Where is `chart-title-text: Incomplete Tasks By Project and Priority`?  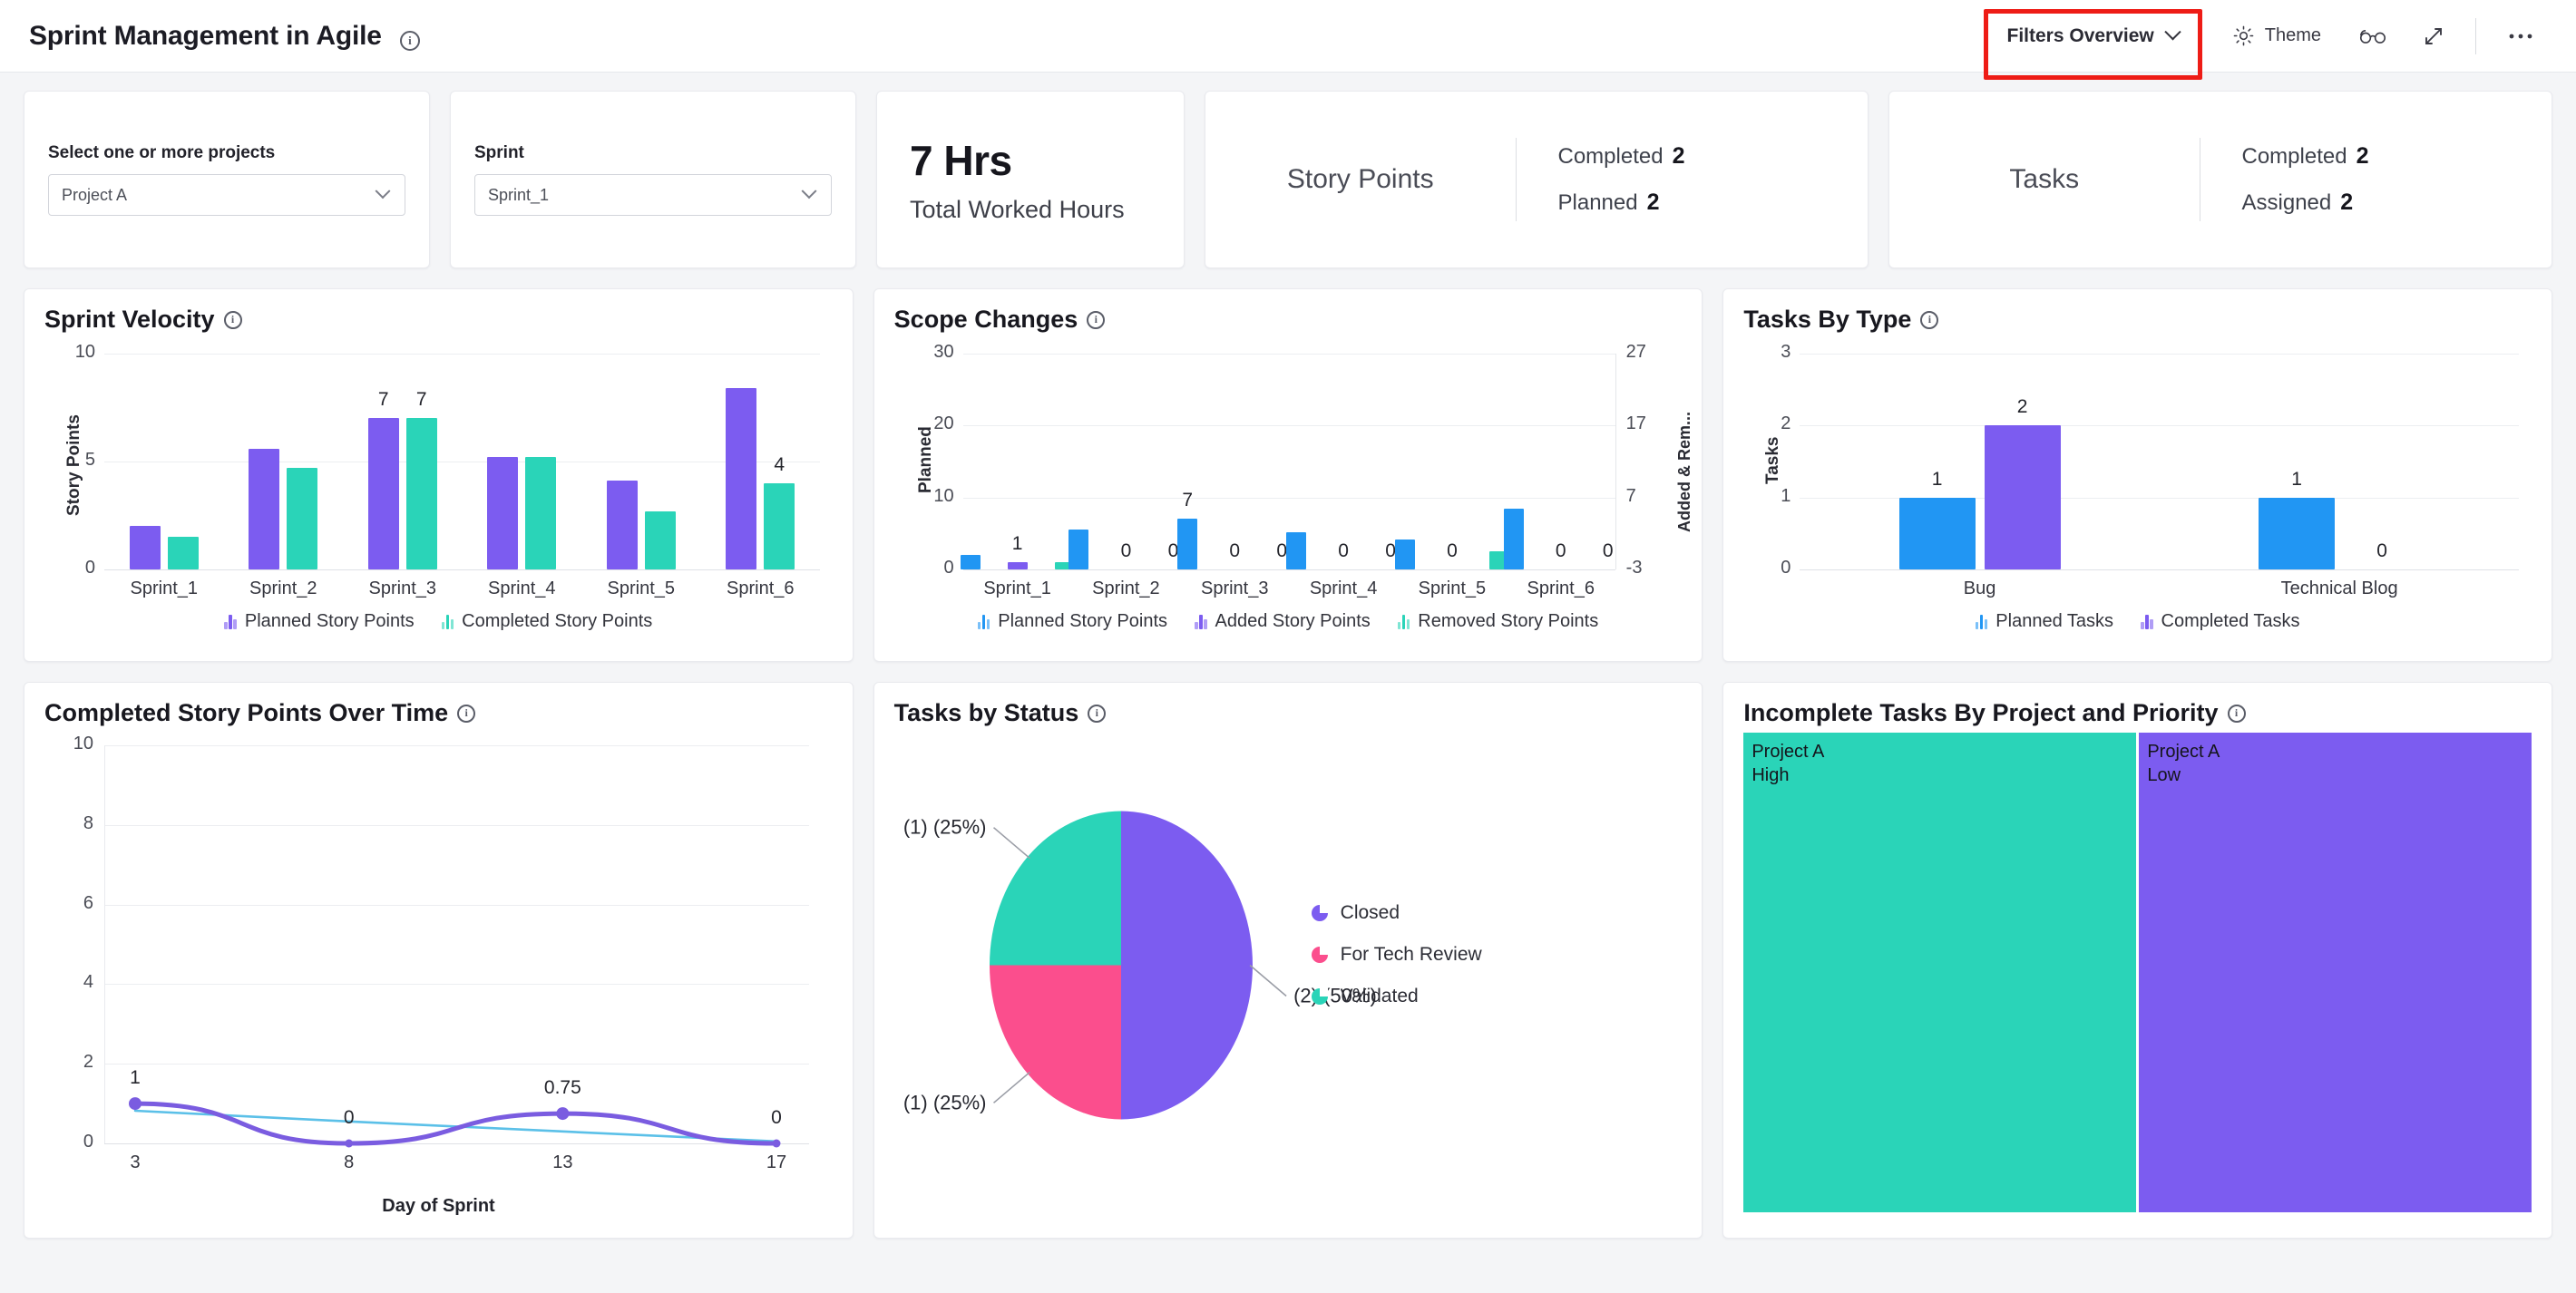 chart-title-text: Incomplete Tasks By Project and Priority is located at coordinates (1981, 712).